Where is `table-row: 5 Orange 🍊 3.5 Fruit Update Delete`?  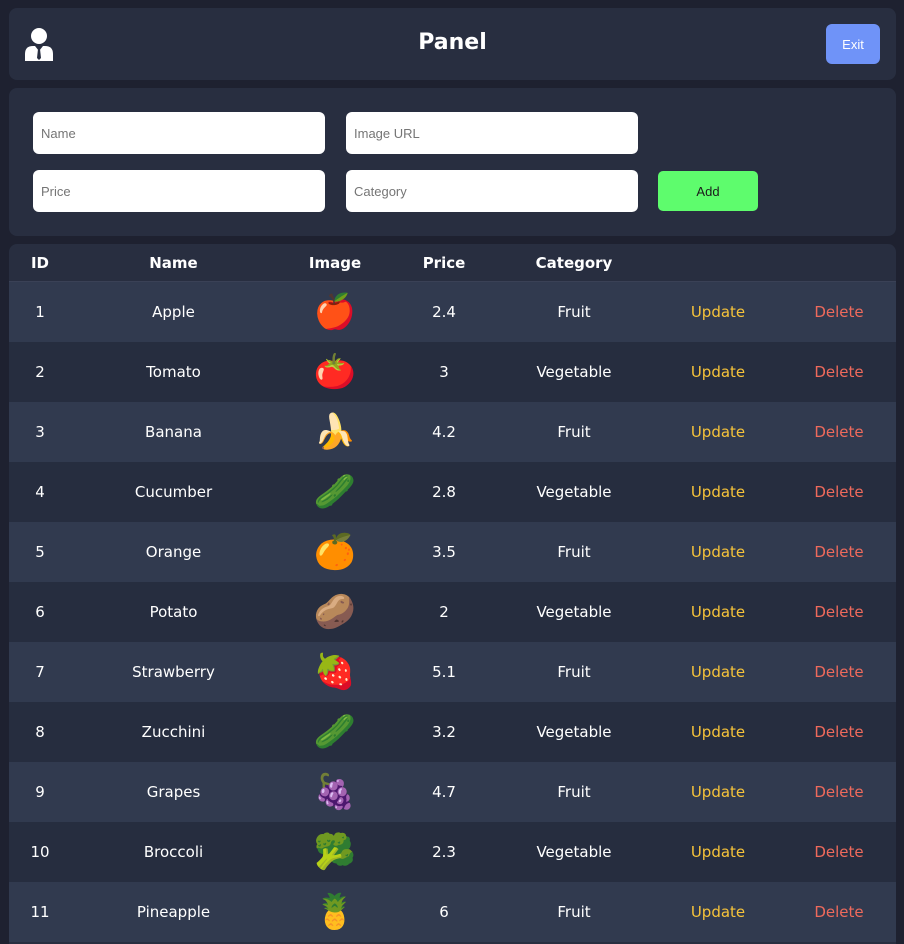 table-row: 5 Orange 🍊 3.5 Fruit Update Delete is located at coordinates (452, 552).